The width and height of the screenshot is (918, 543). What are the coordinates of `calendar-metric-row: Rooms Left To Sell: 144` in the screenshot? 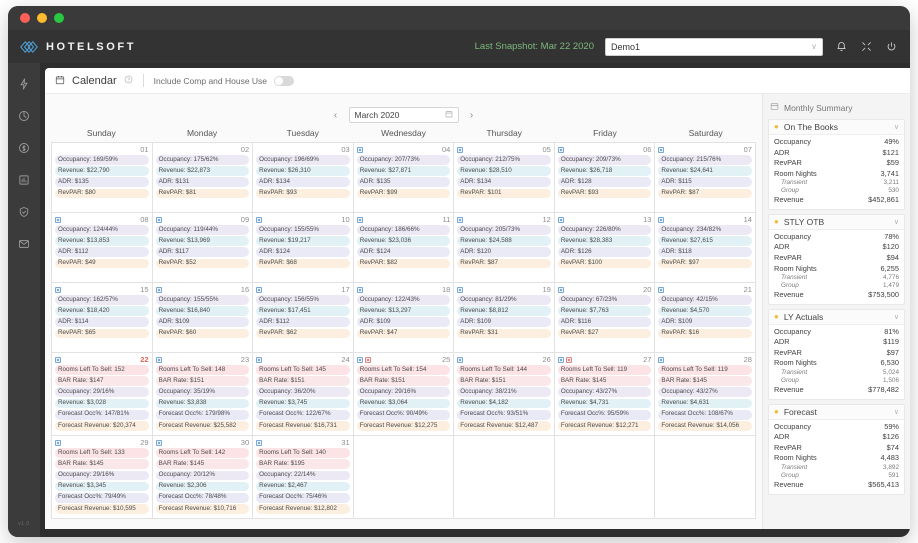 It's located at (504, 370).